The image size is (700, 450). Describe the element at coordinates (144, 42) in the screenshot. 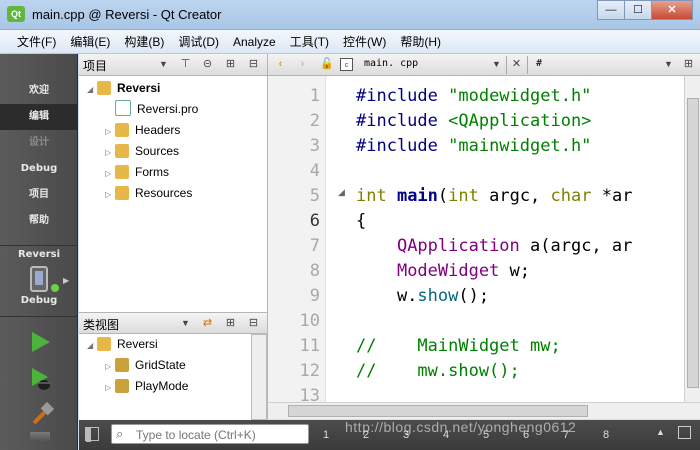

I see `menu-item: 构建(B)` at that location.